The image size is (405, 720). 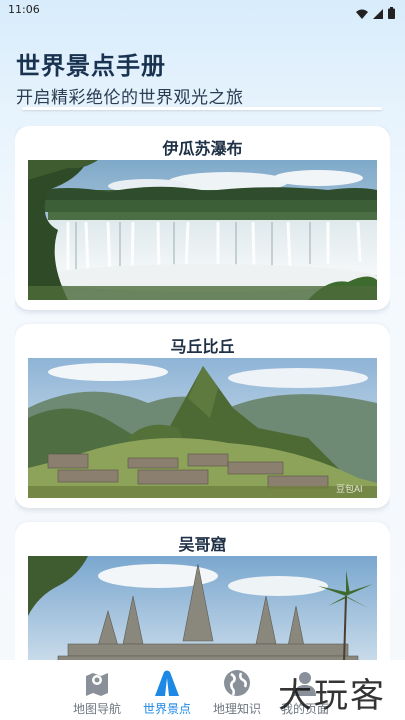 I want to click on header-divider, so click(x=202, y=108).